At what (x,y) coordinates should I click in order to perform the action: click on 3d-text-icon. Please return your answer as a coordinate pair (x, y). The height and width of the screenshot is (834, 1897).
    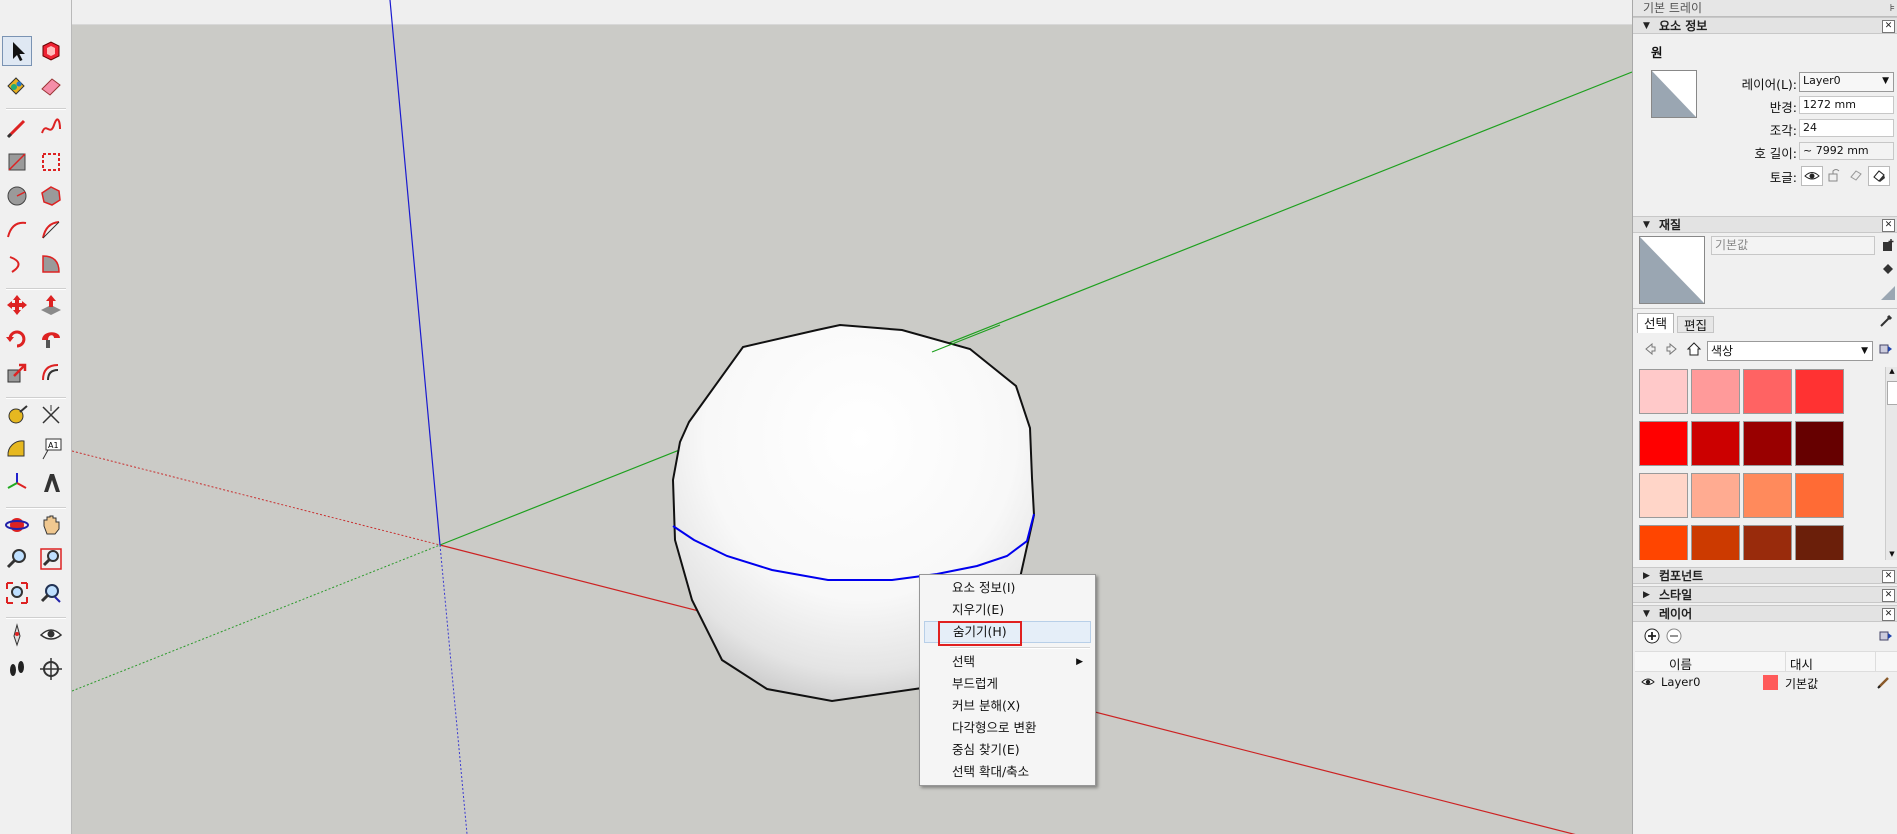
    Looking at the image, I should click on (51, 483).